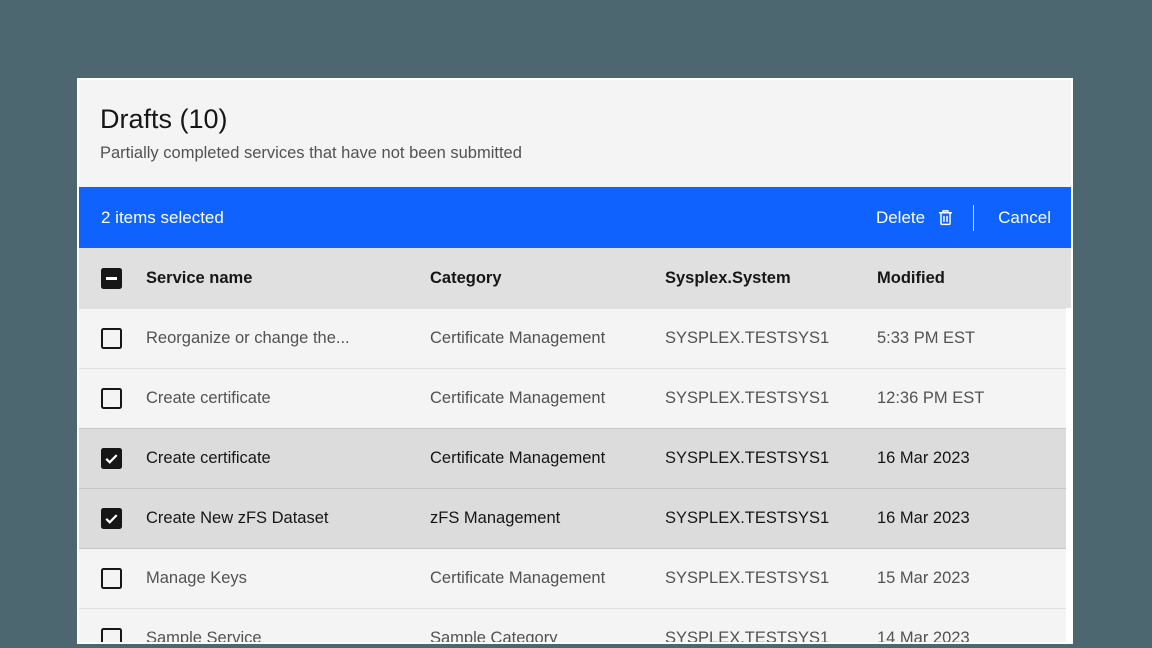 The width and height of the screenshot is (1152, 648). I want to click on cell-modified: 14 Mar 2023, so click(923, 636).